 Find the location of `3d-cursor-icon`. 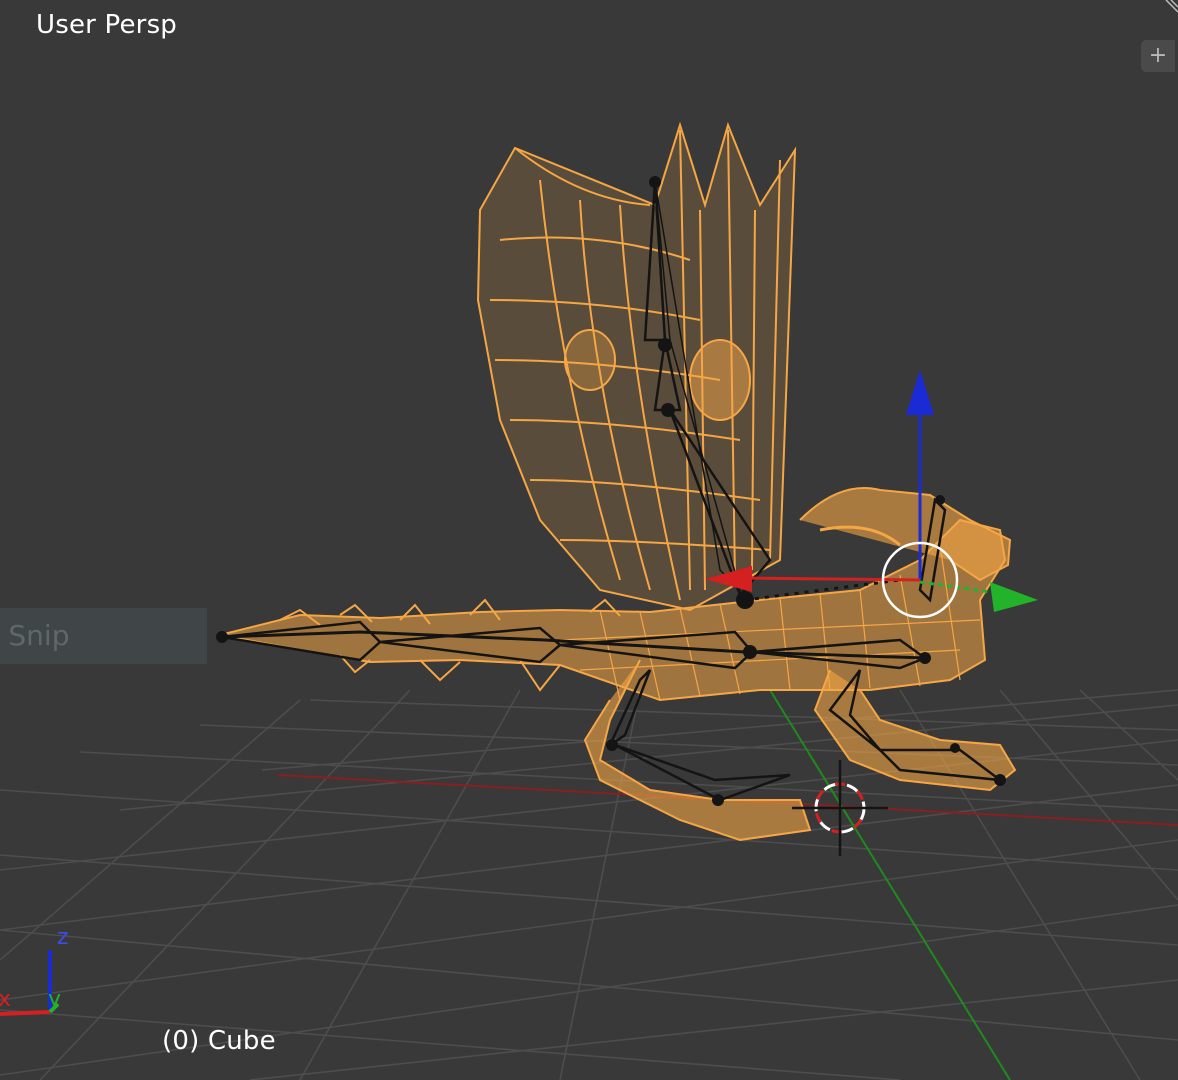

3d-cursor-icon is located at coordinates (840, 808).